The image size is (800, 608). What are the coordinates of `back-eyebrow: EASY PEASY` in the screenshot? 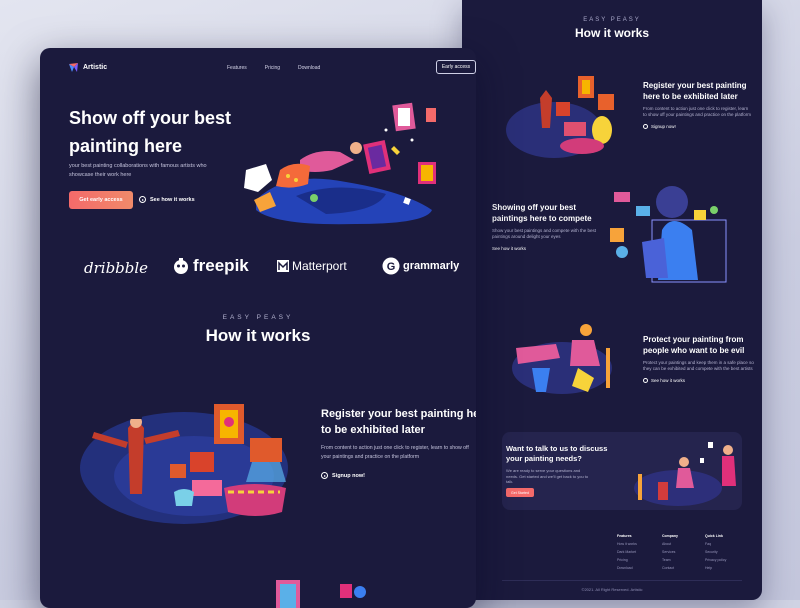 It's located at (612, 20).